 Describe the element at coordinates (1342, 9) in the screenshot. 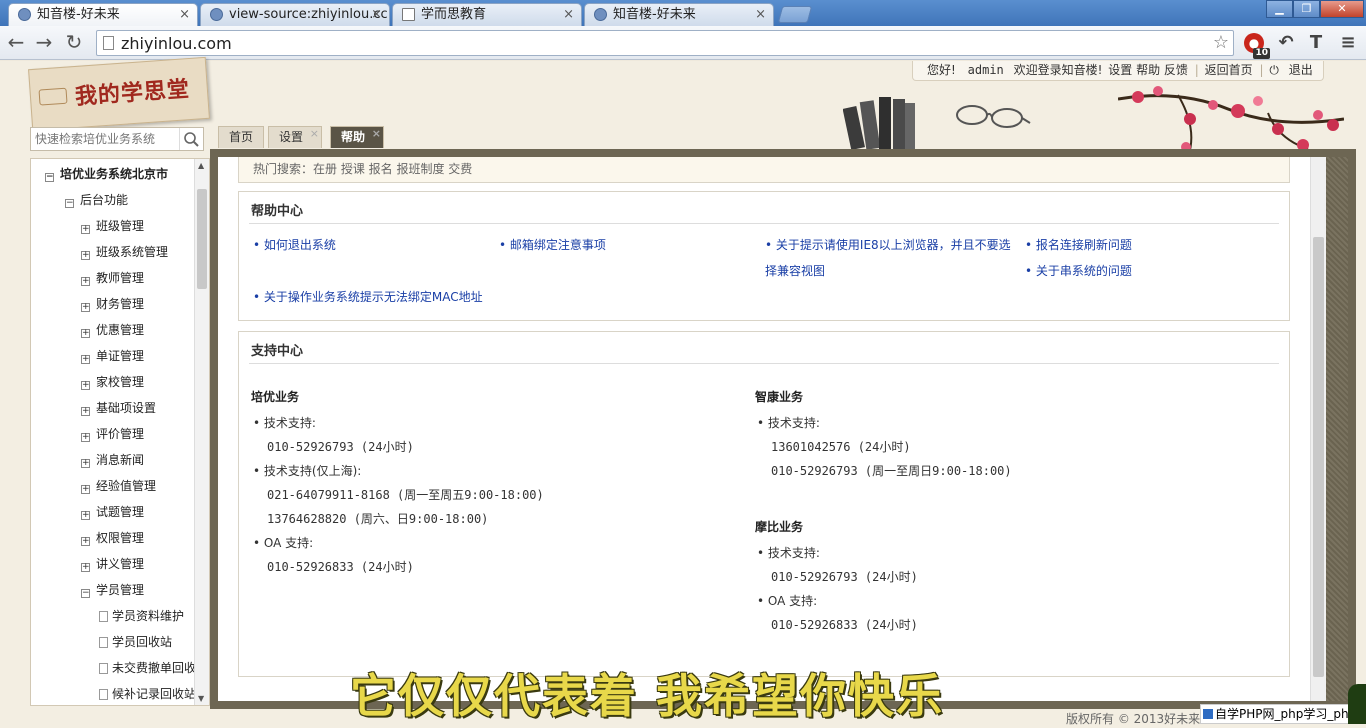

I see `close-window-button: ✕` at that location.